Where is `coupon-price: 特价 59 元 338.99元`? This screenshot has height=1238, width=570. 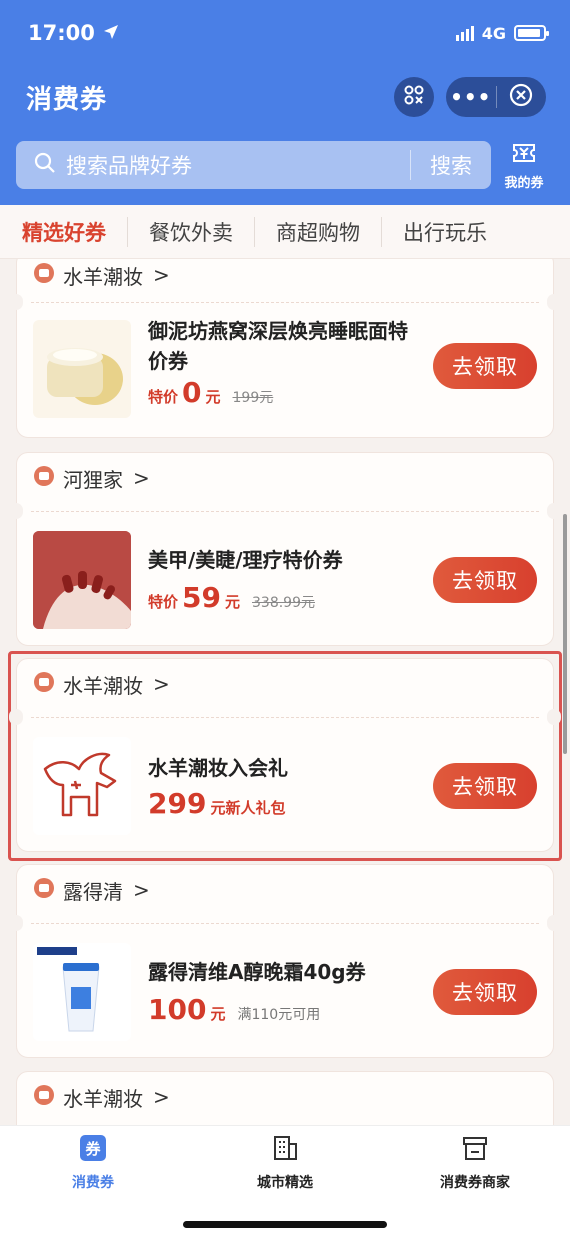
coupon-price: 特价 59 元 338.99元 is located at coordinates (231, 597).